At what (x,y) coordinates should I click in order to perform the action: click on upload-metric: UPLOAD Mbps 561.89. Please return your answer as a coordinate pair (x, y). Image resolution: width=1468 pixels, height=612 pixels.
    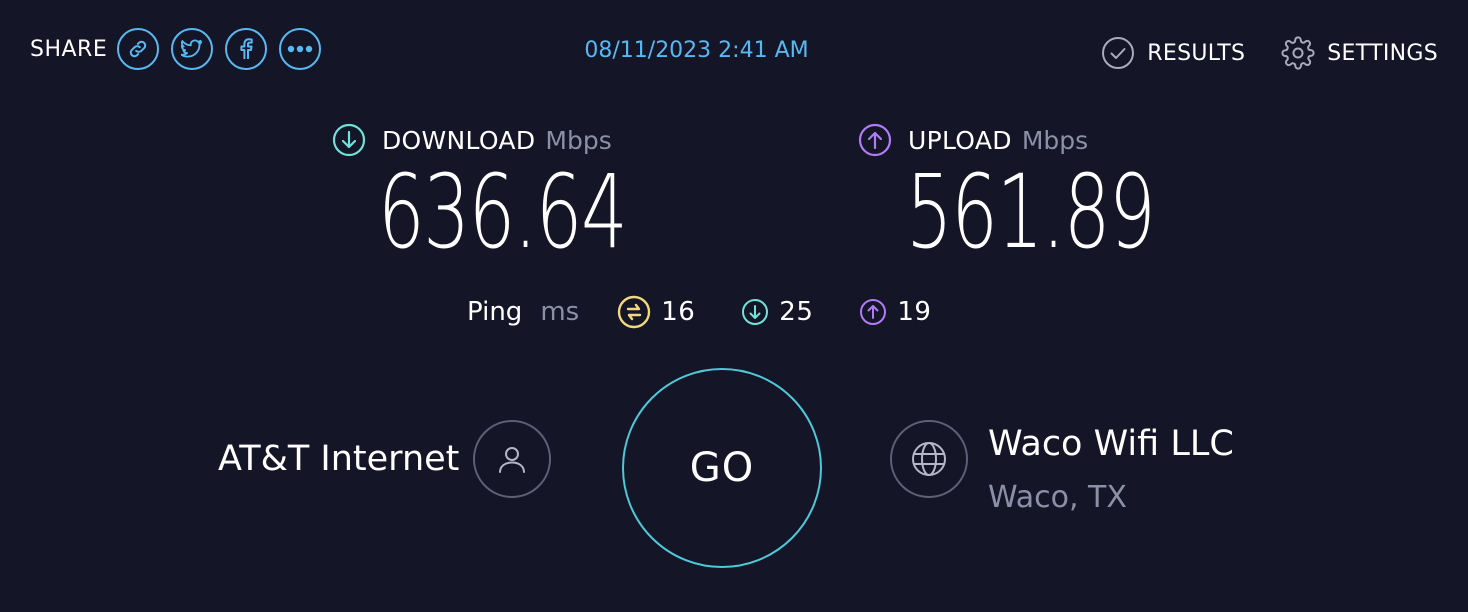
    Looking at the image, I should click on (1007, 193).